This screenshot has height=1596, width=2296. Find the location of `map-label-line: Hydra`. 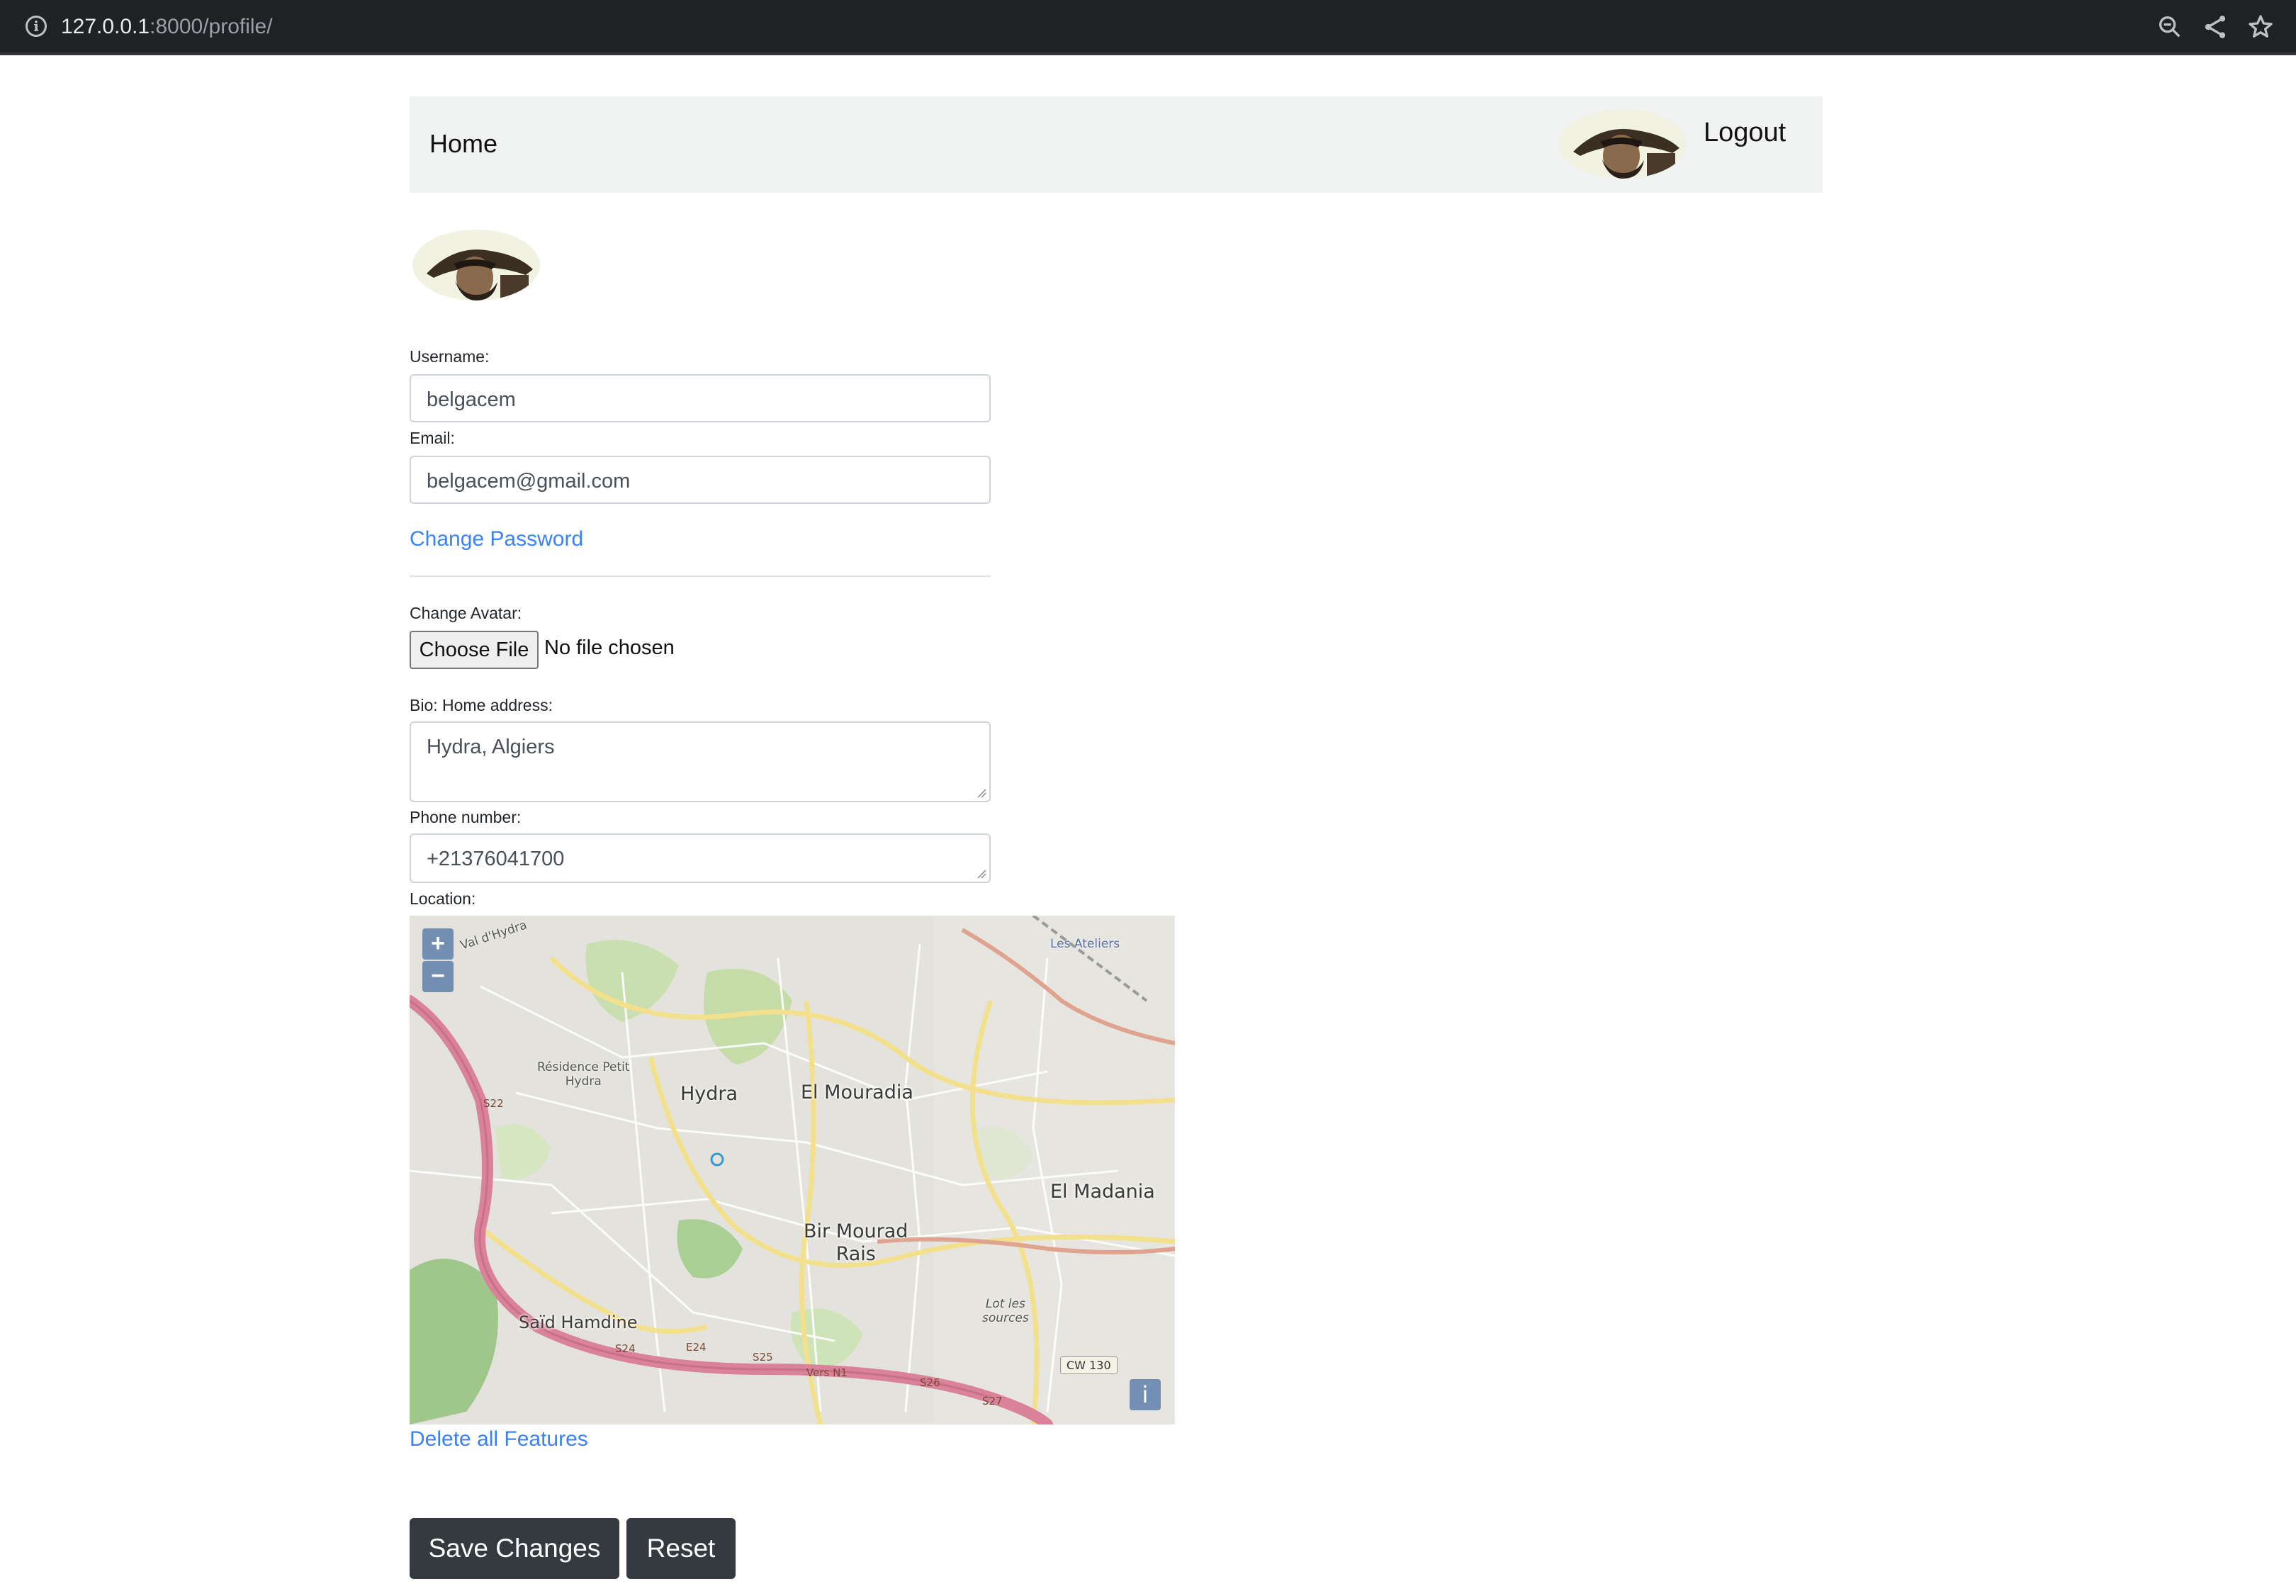

map-label-line: Hydra is located at coordinates (583, 1082).